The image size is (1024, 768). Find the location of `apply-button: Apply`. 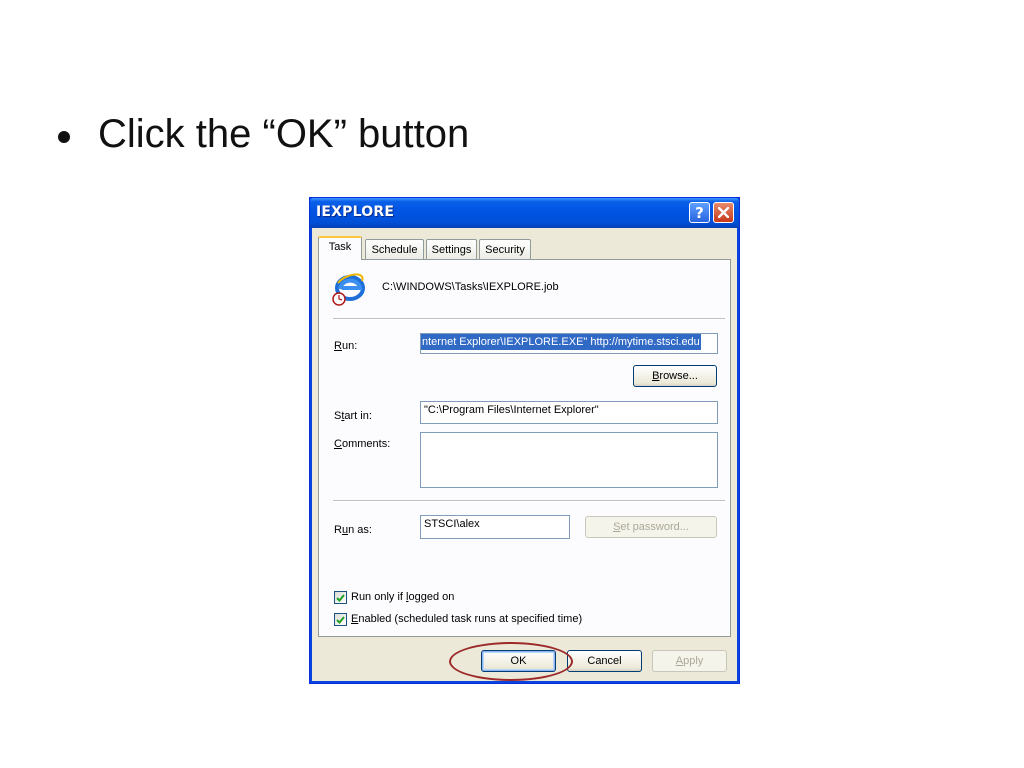

apply-button: Apply is located at coordinates (689, 661).